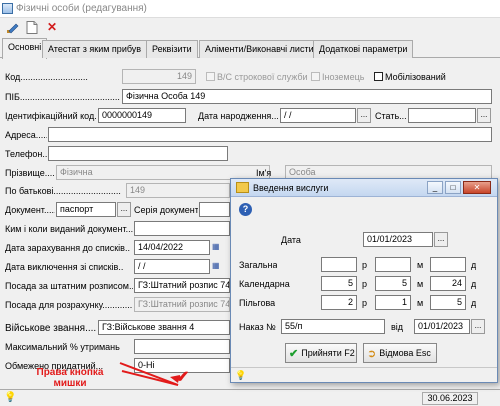  Describe the element at coordinates (339, 302) in the screenshot. I see `preferential-years-field: 2` at that location.